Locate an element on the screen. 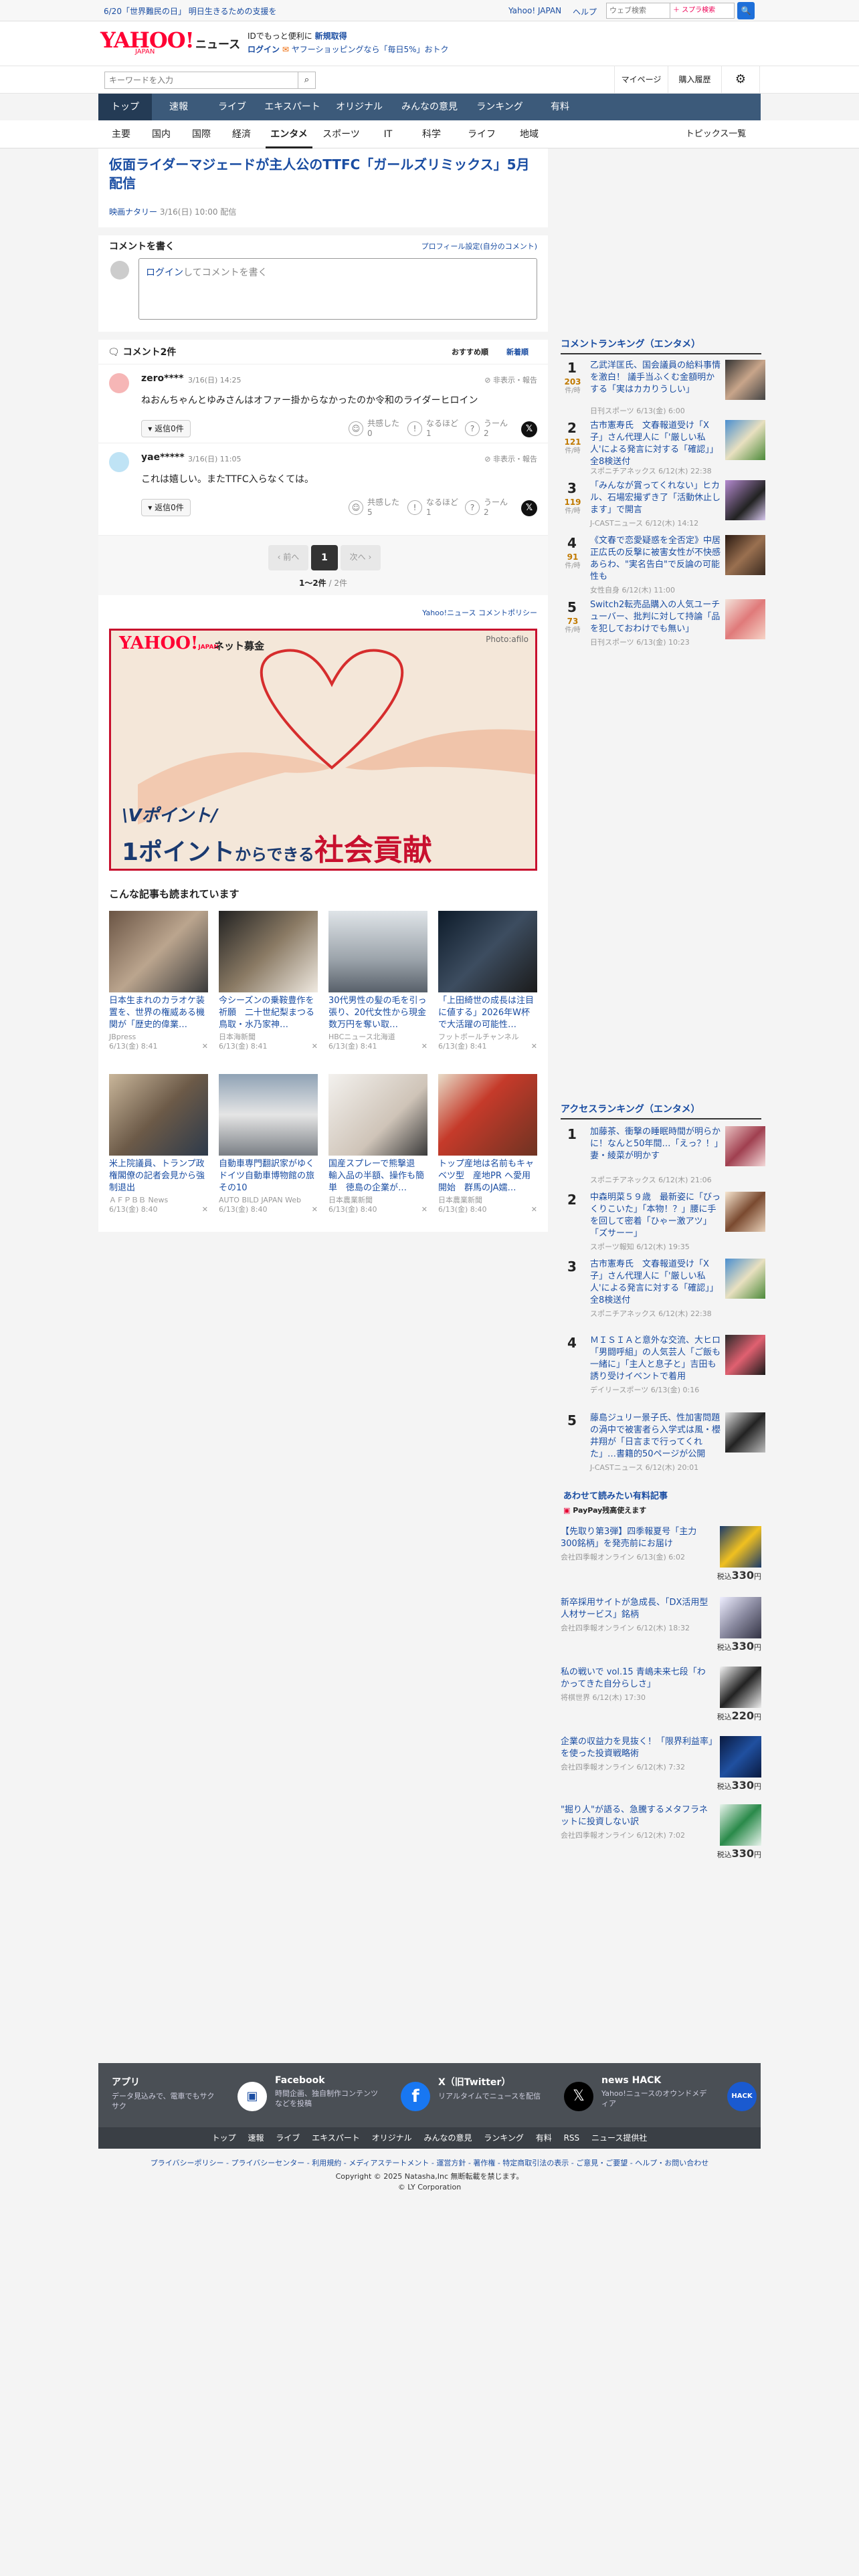  help-link: ヘルプ is located at coordinates (585, 12).